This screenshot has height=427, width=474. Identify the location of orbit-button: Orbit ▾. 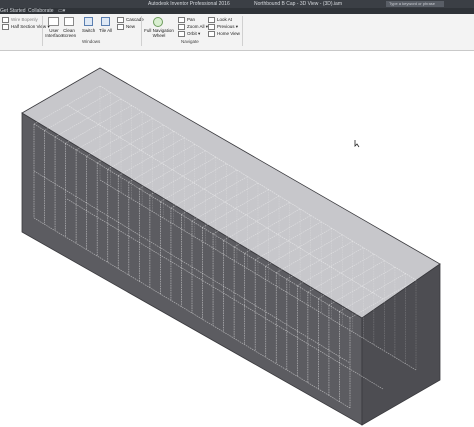
(189, 34).